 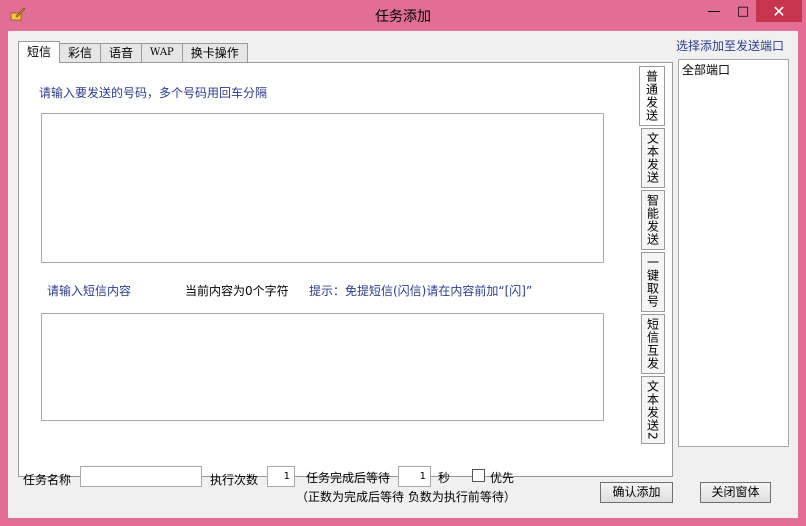 What do you see at coordinates (281, 476) in the screenshot?
I see `exec-count-input: 1` at bounding box center [281, 476].